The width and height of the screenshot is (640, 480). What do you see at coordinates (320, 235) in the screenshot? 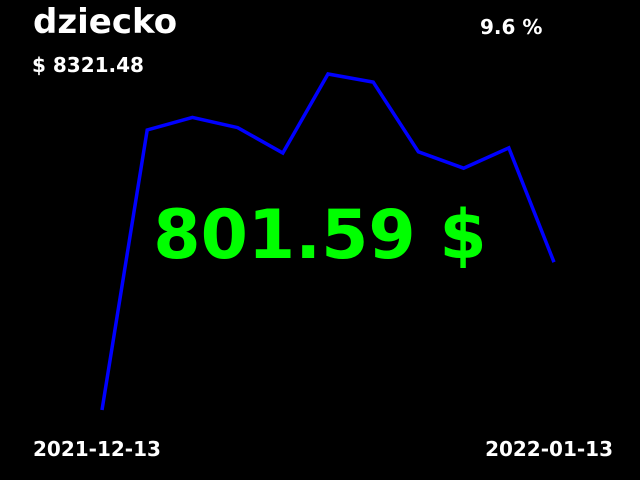
I see `current-value: 801.59 $` at bounding box center [320, 235].